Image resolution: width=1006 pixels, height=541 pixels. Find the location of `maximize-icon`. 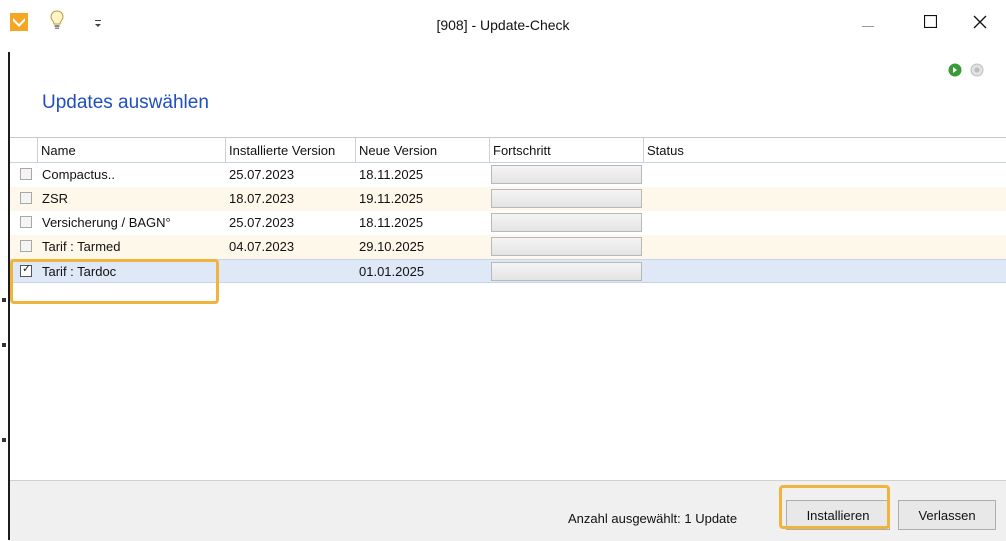

maximize-icon is located at coordinates (930, 23).